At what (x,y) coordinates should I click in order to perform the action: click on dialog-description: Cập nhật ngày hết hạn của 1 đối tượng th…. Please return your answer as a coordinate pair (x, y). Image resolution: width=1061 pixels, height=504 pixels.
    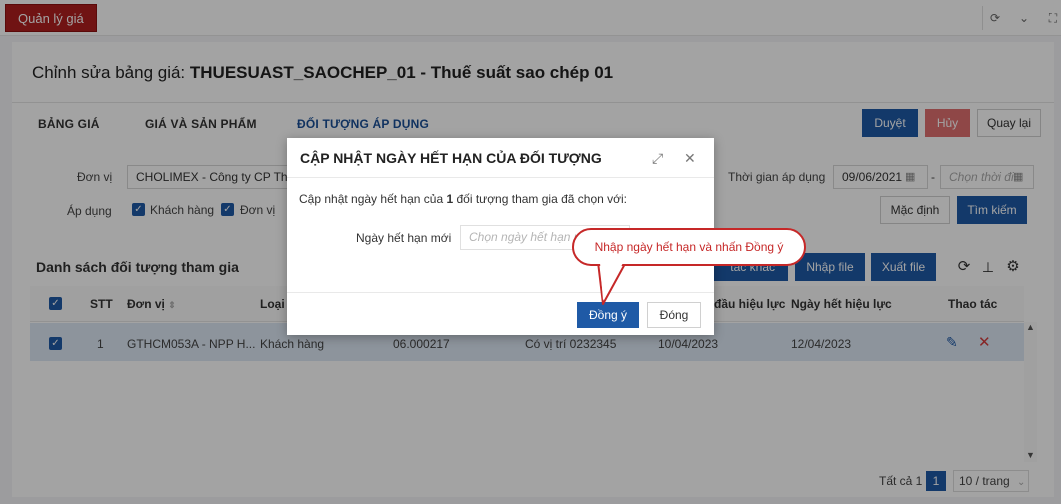
    Looking at the image, I should click on (463, 199).